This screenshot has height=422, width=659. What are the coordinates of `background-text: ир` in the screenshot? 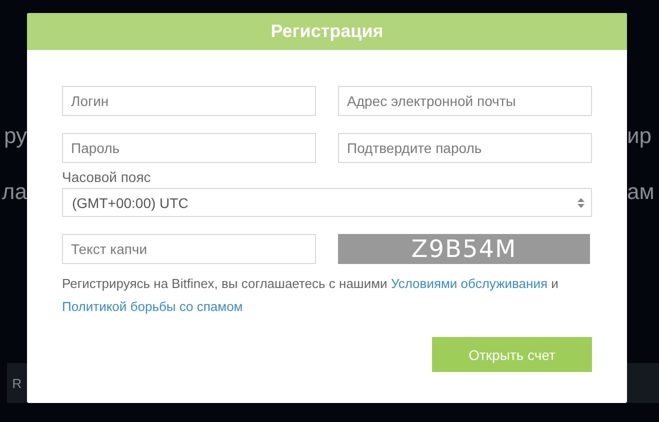 It's located at (640, 136).